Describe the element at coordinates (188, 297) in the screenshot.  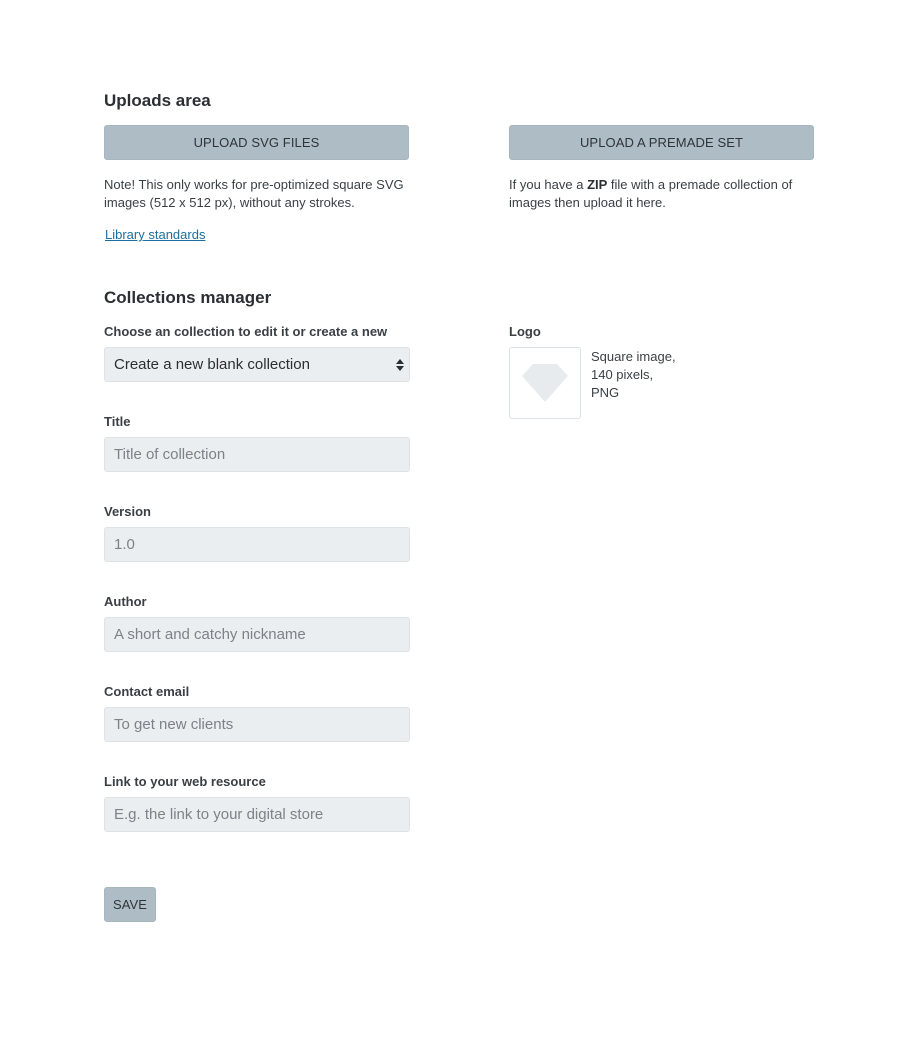
I see `collections-heading: Collections manager` at that location.